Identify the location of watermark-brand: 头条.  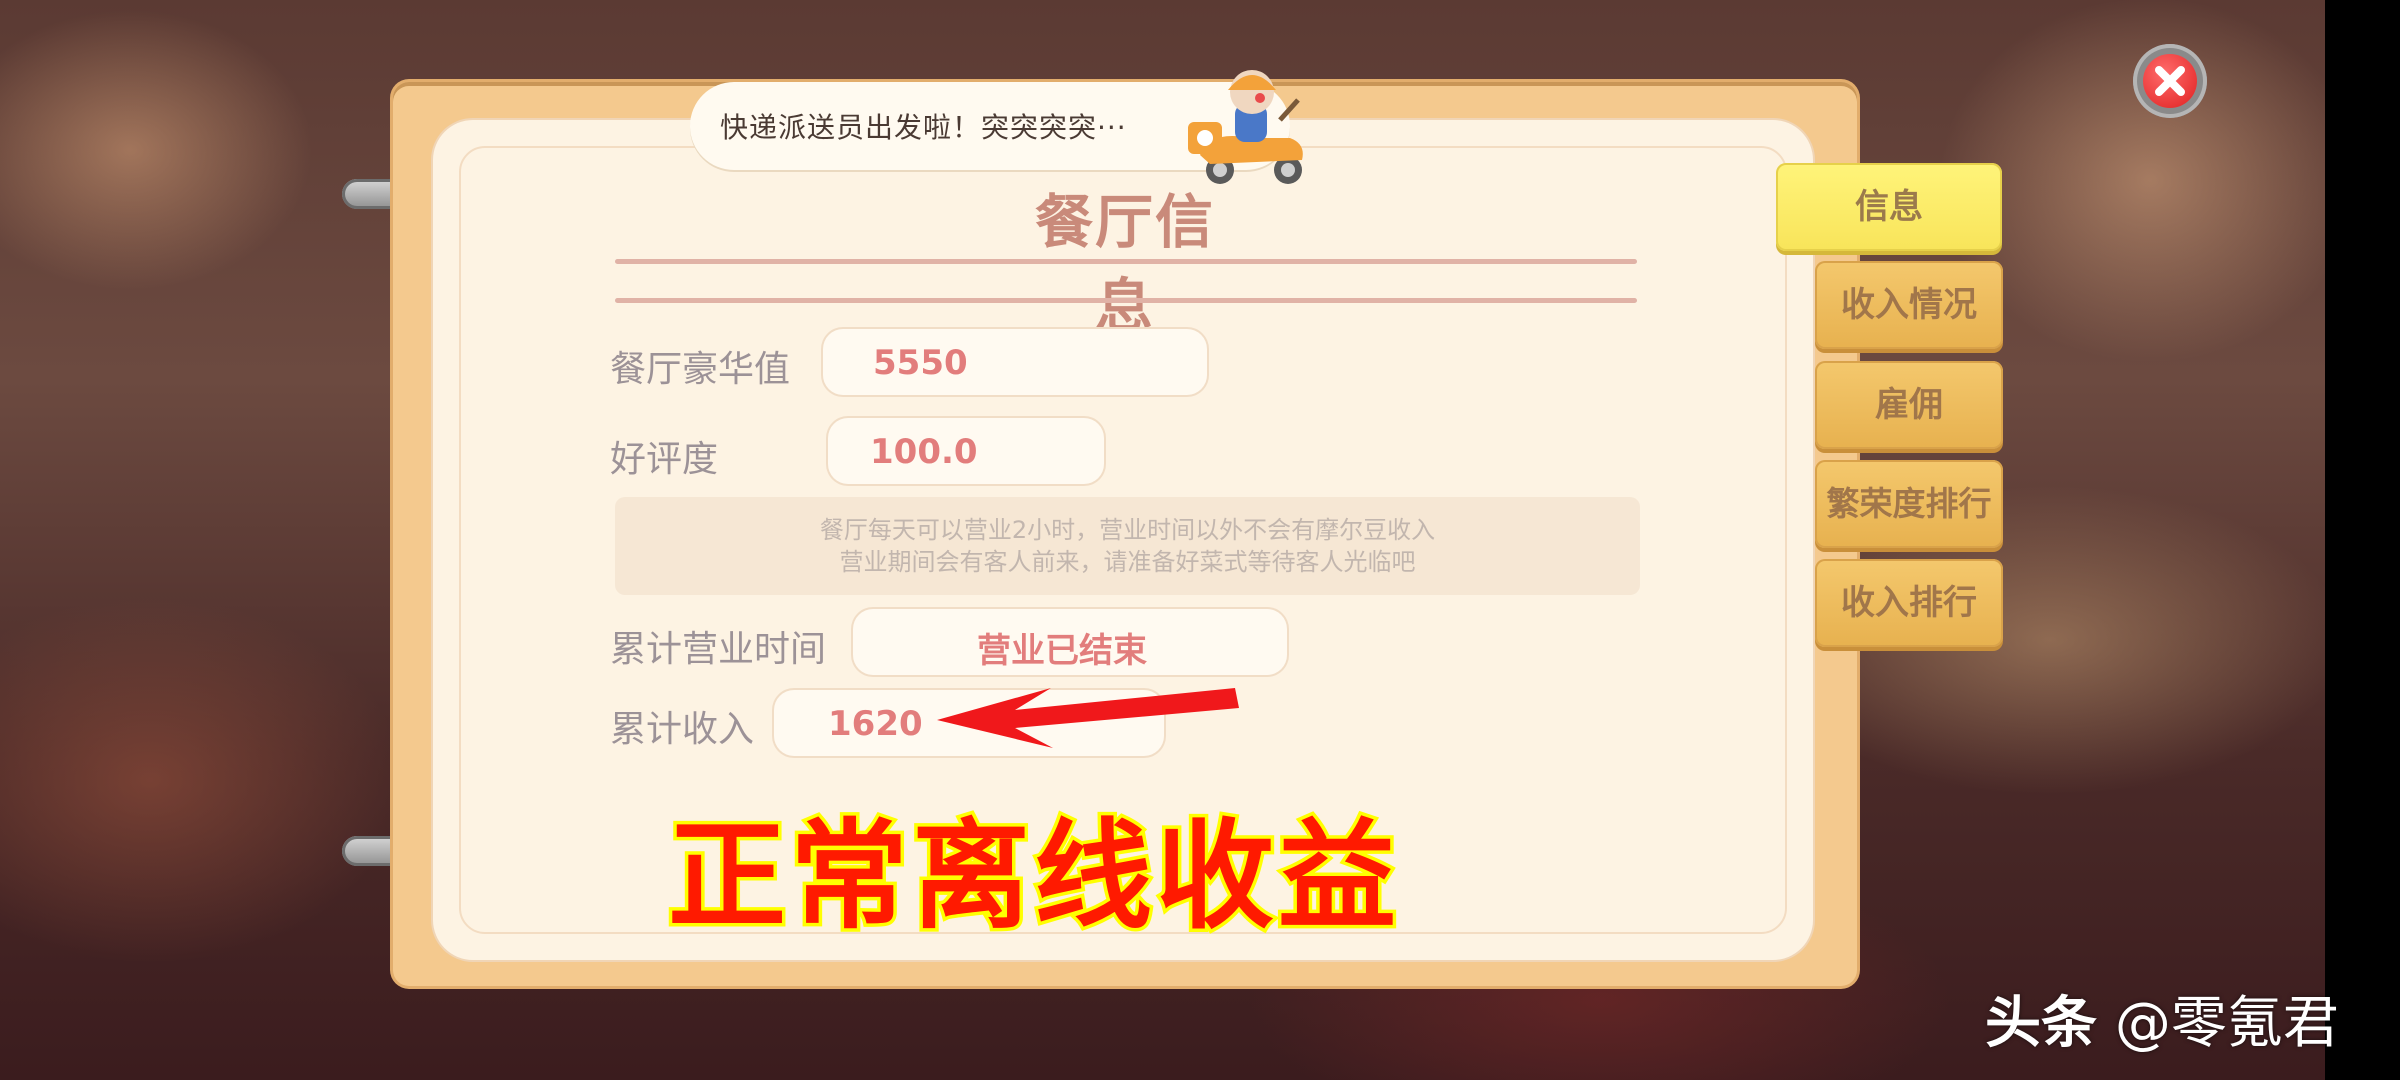
(2041, 1023).